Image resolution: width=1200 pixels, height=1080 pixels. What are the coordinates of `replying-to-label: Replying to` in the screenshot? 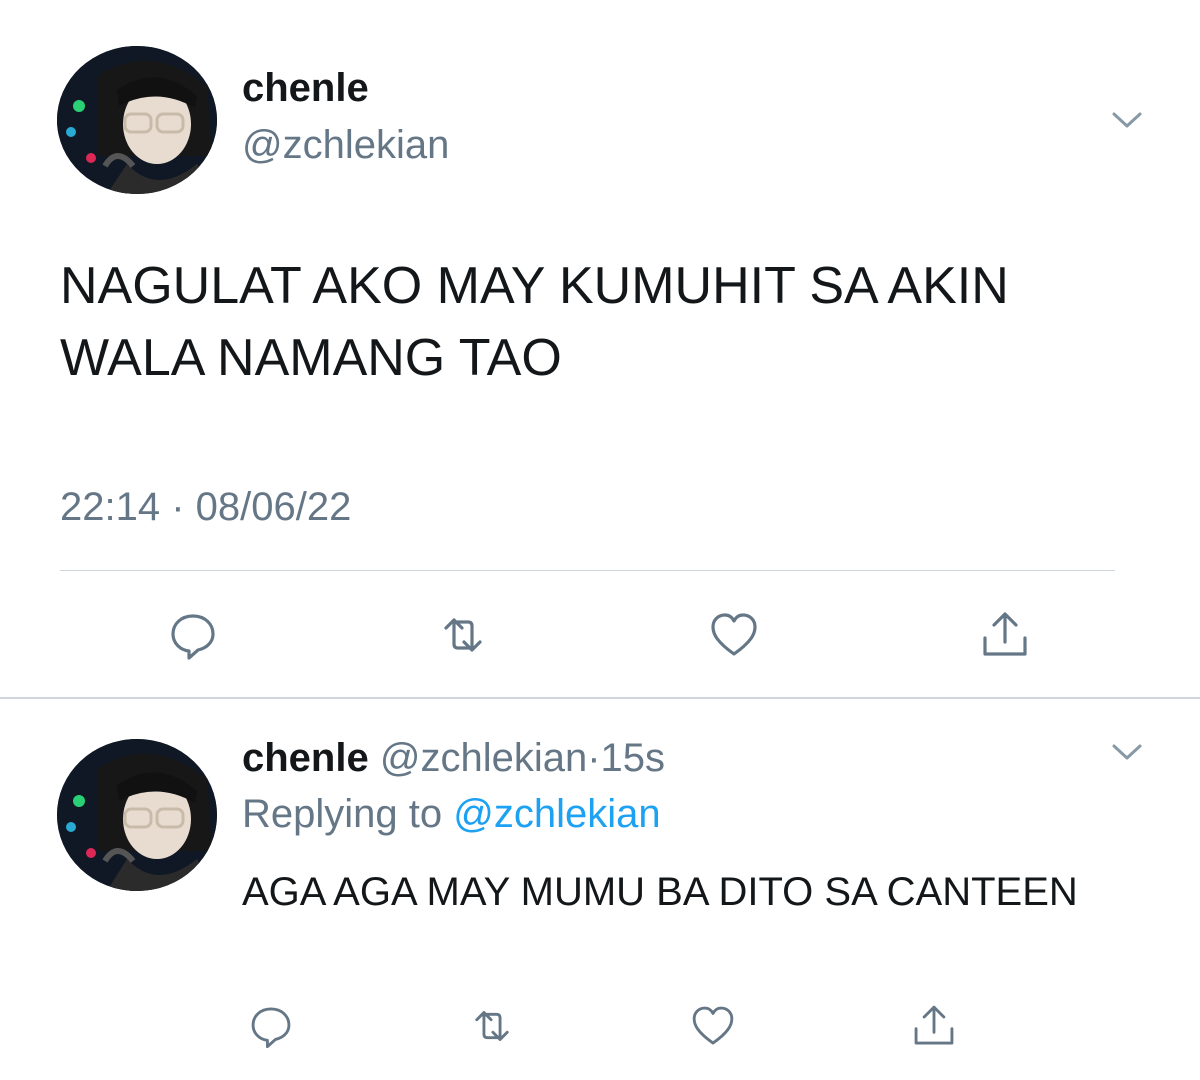 It's located at (342, 814).